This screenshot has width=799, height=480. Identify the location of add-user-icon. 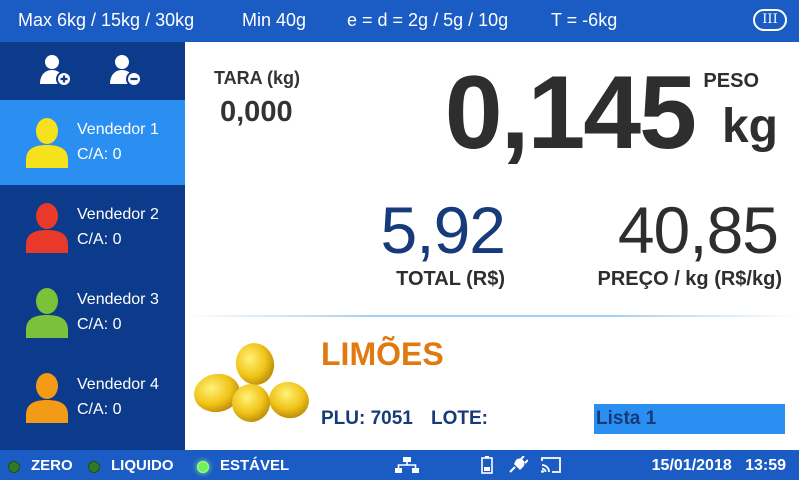
(56, 71).